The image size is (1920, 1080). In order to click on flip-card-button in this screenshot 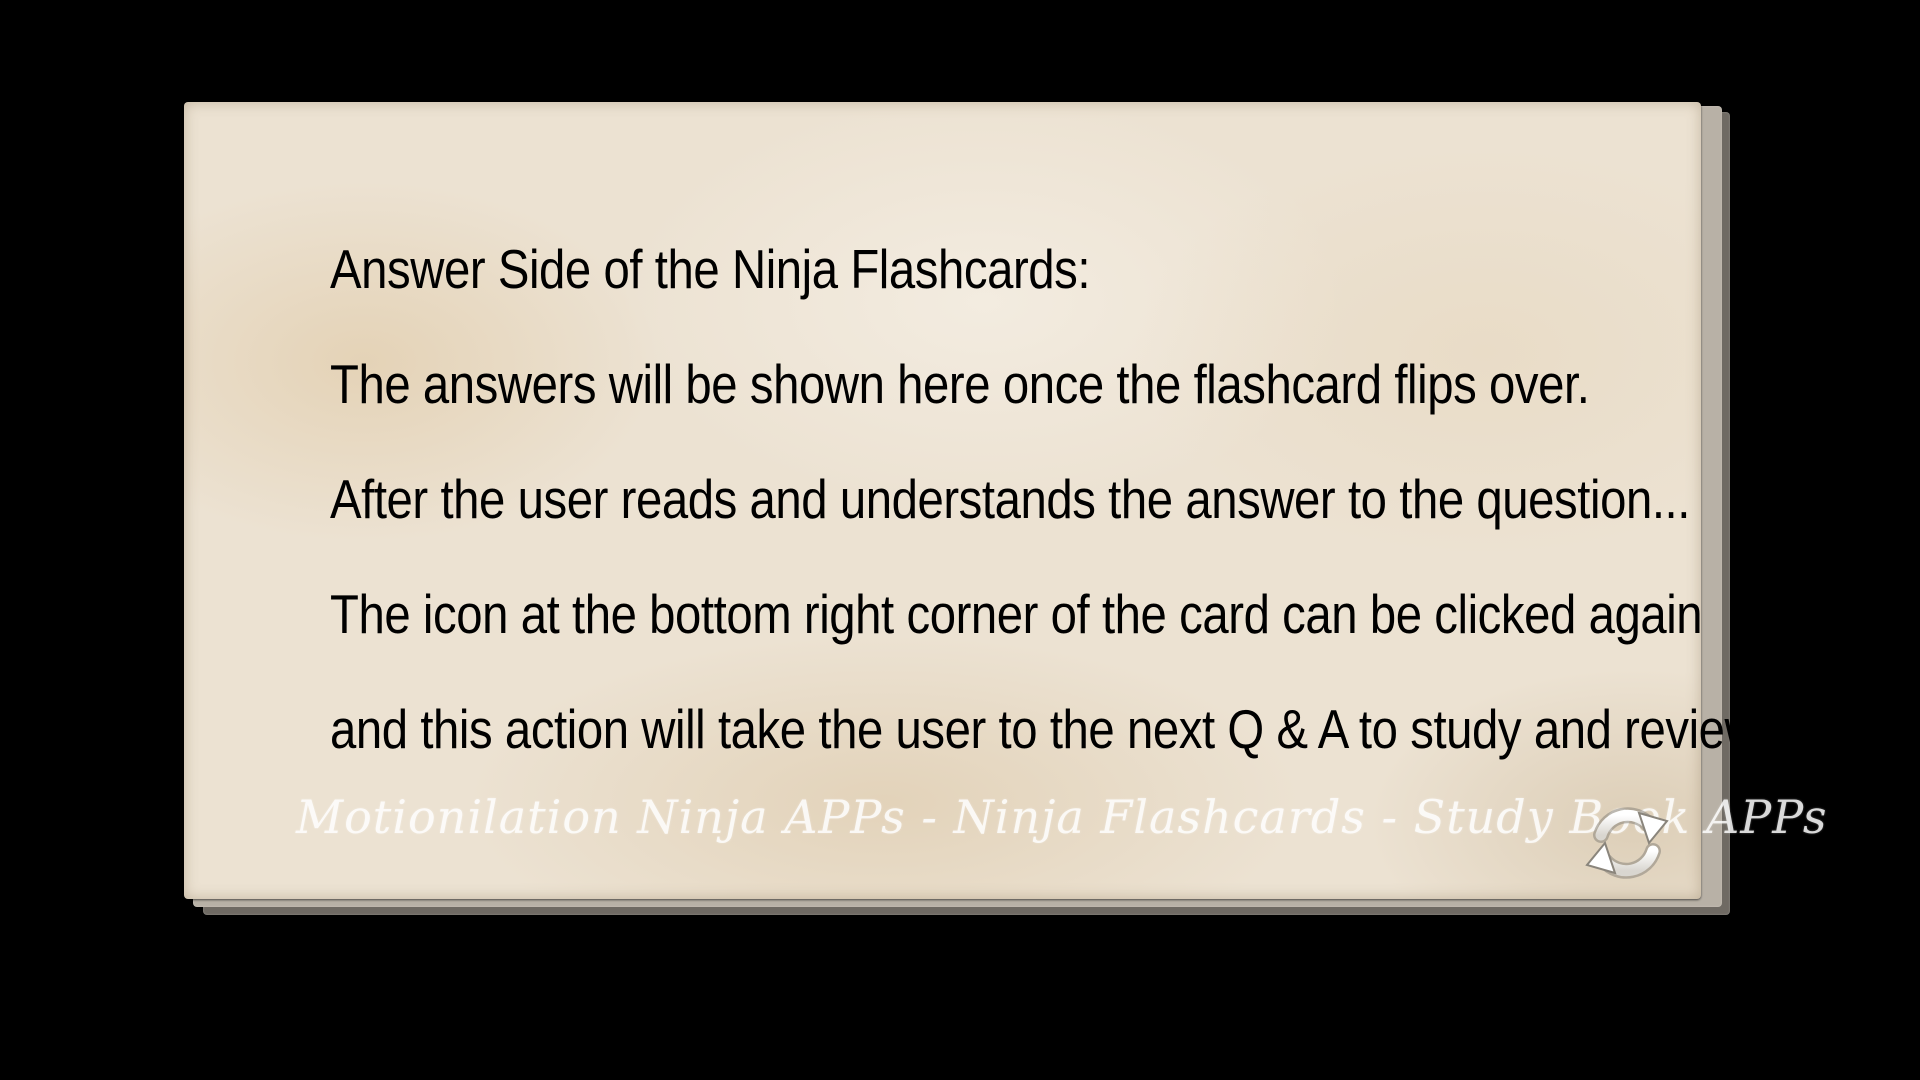, I will do `click(1627, 842)`.